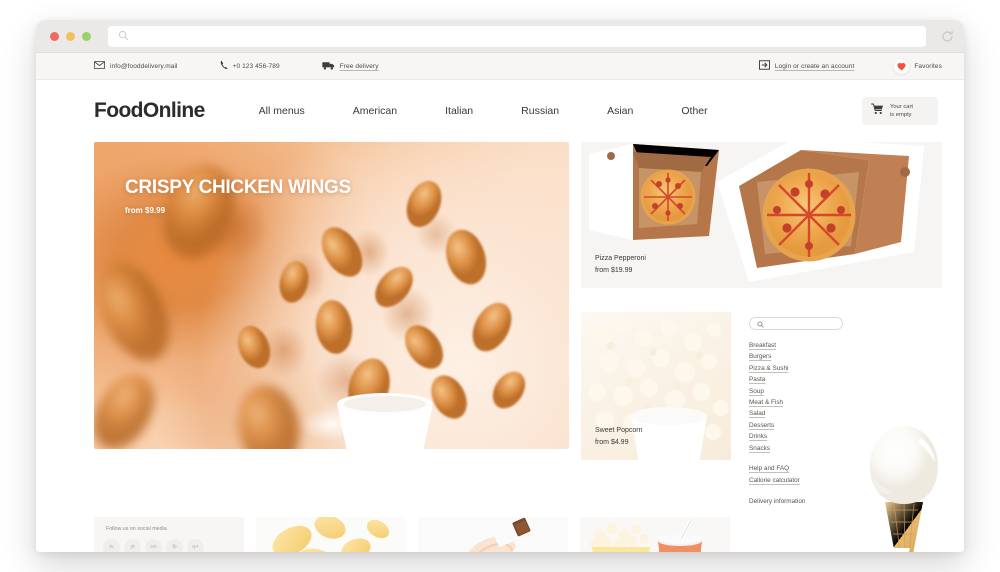 This screenshot has width=1000, height=572. Describe the element at coordinates (902, 66) in the screenshot. I see `heart-icon` at that location.